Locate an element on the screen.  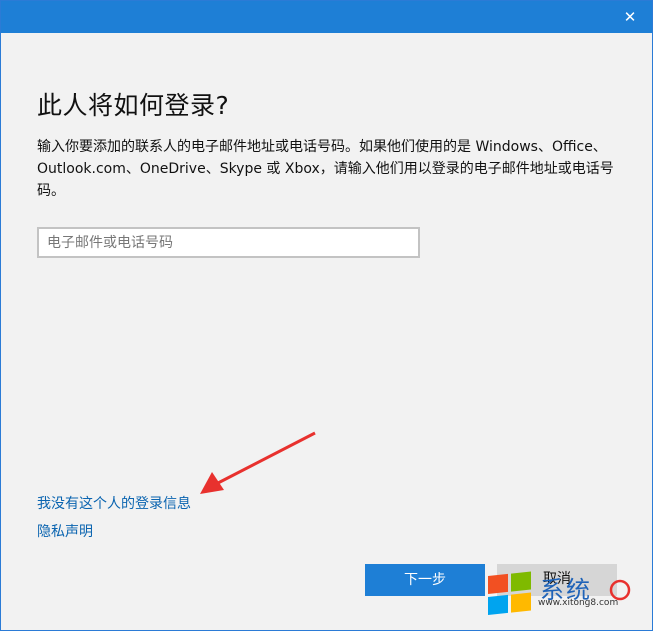
watermark-url: www.xitong8.com is located at coordinates (578, 603).